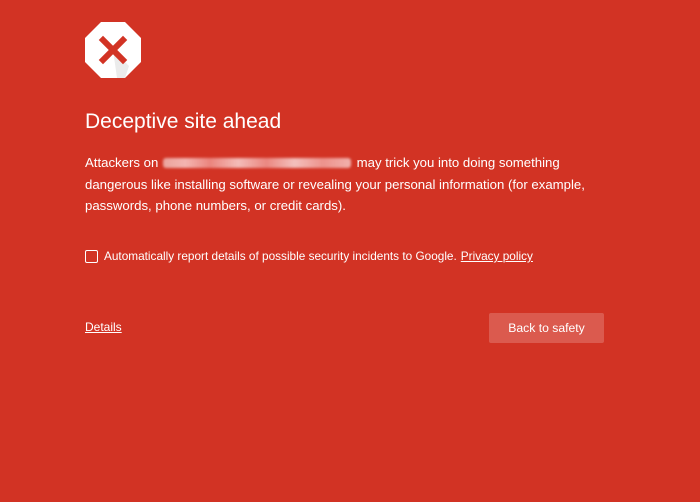 This screenshot has width=700, height=502. Describe the element at coordinates (122, 162) in the screenshot. I see `message-before-url: Attackers on` at that location.